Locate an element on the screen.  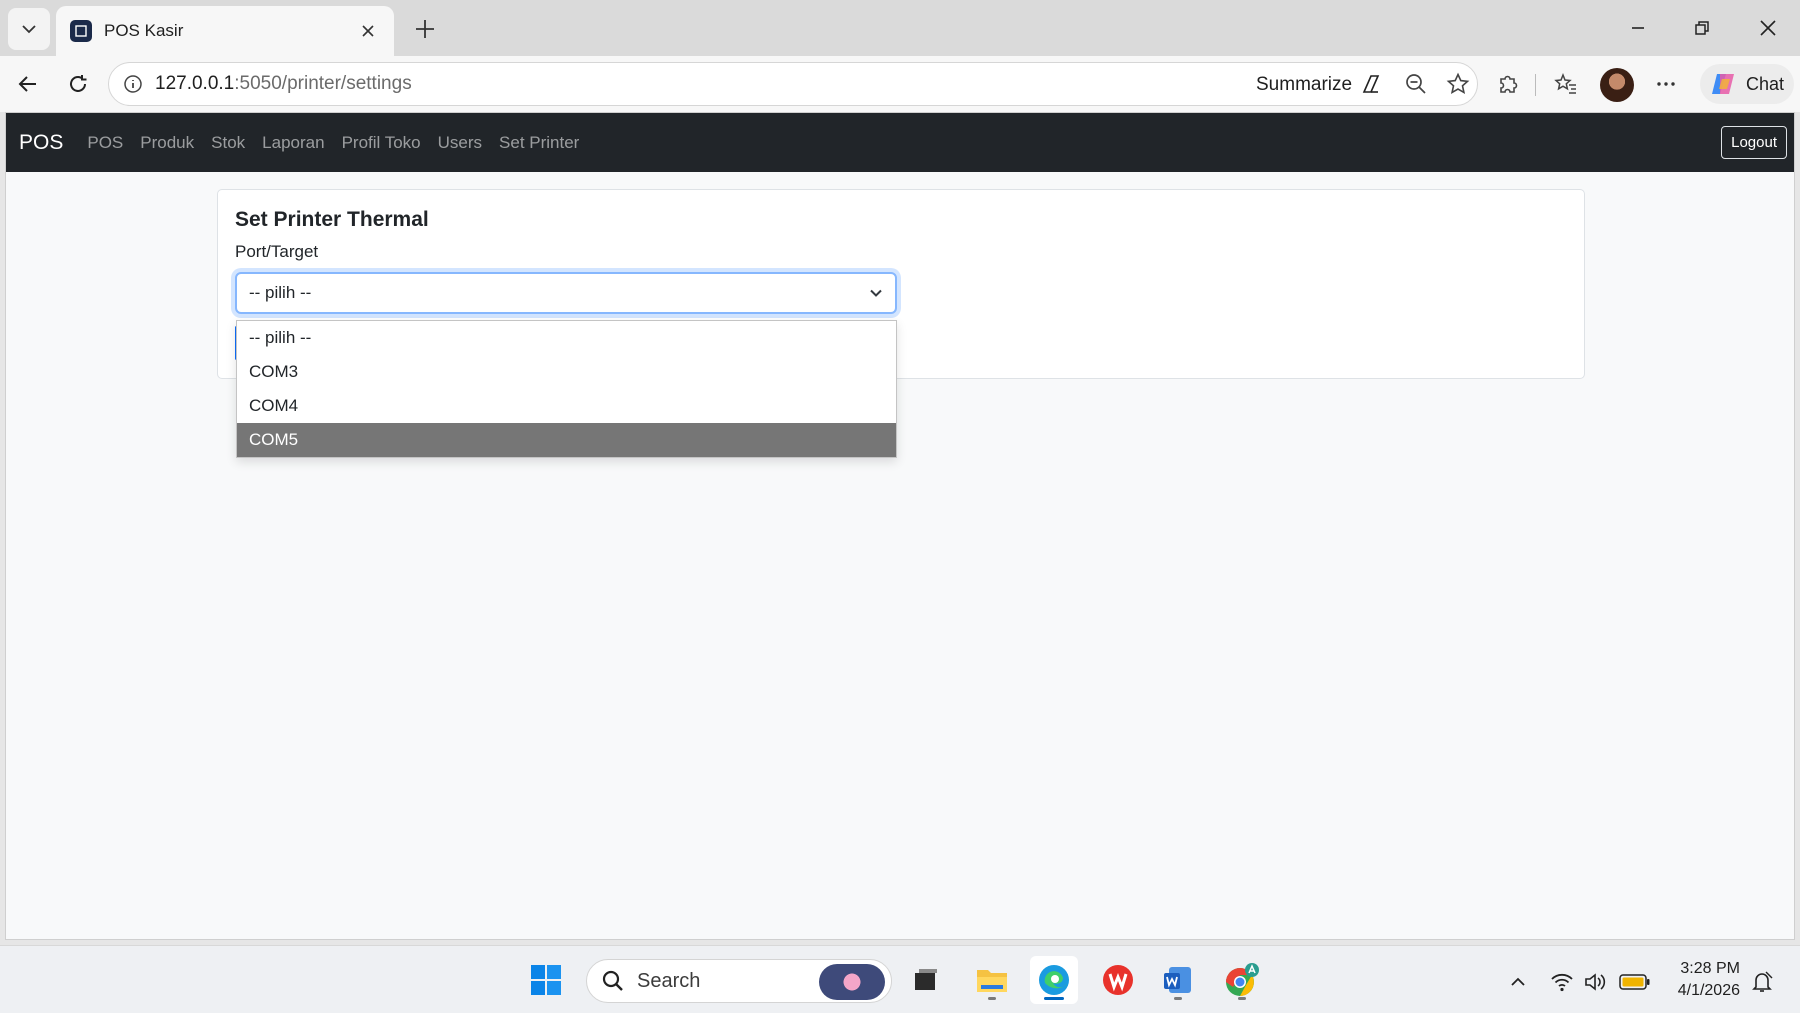
copilot-chat-button: Chat is located at coordinates (1747, 84).